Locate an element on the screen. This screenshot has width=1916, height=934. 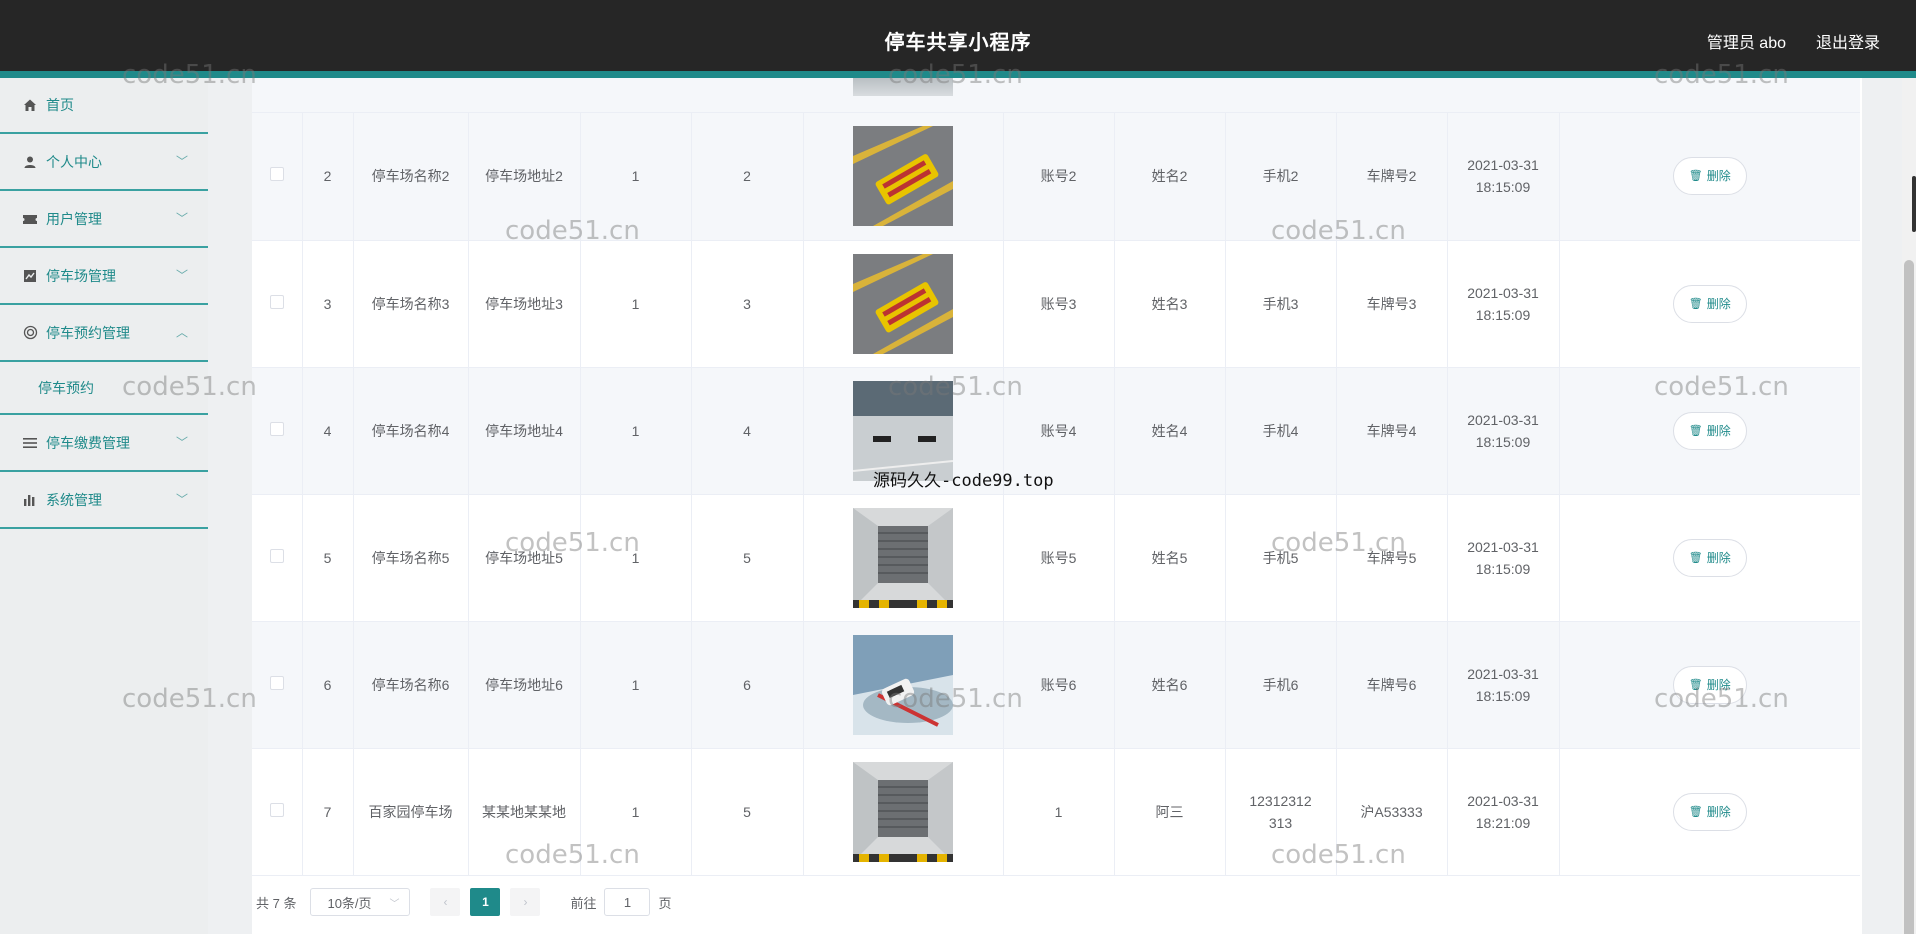
sidebar-item-parking-lots: 停车场管理 ﹀ is located at coordinates (104, 276).